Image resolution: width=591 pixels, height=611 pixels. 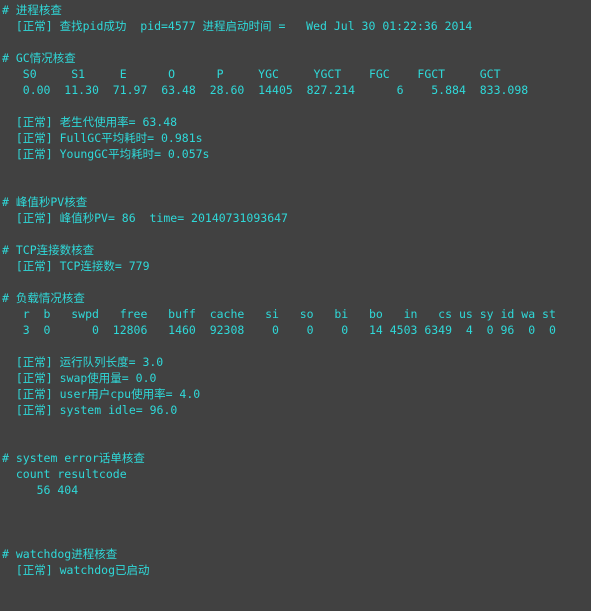 What do you see at coordinates (64, 474) in the screenshot?
I see `terminal-line: count resultcode` at bounding box center [64, 474].